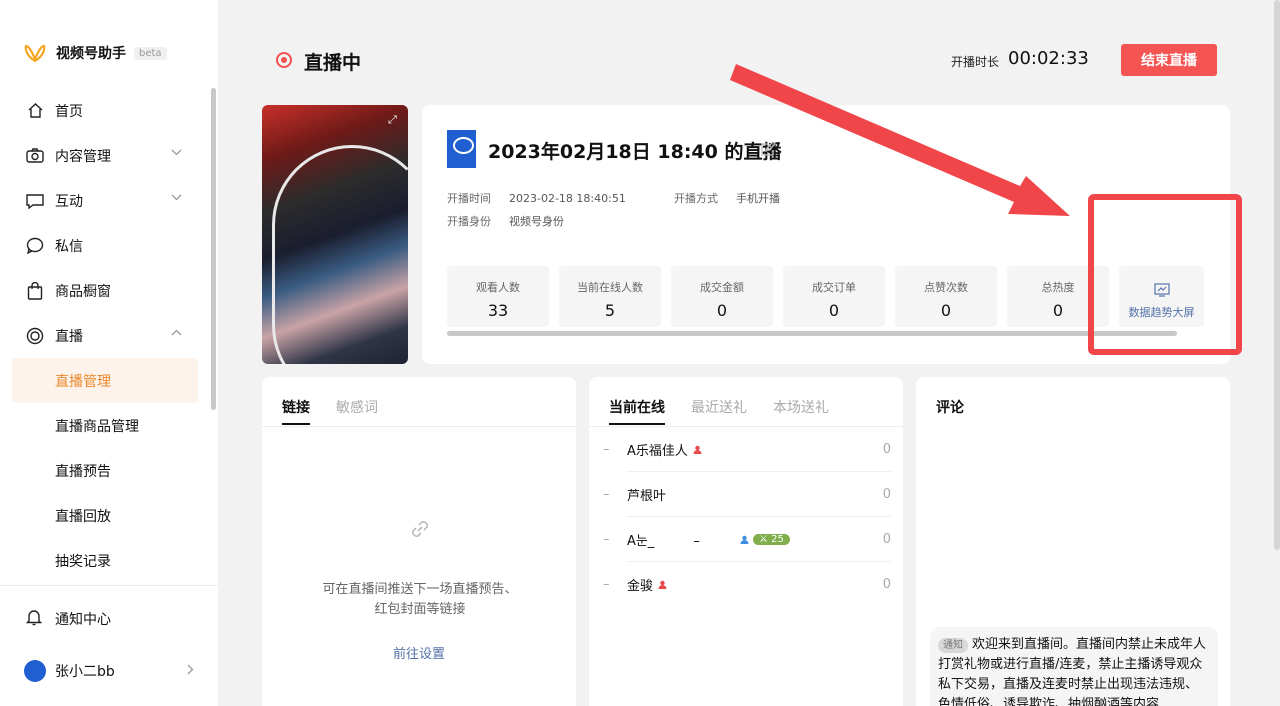  Describe the element at coordinates (1161, 312) in the screenshot. I see `trend-label: 数据趋势大屏` at that location.